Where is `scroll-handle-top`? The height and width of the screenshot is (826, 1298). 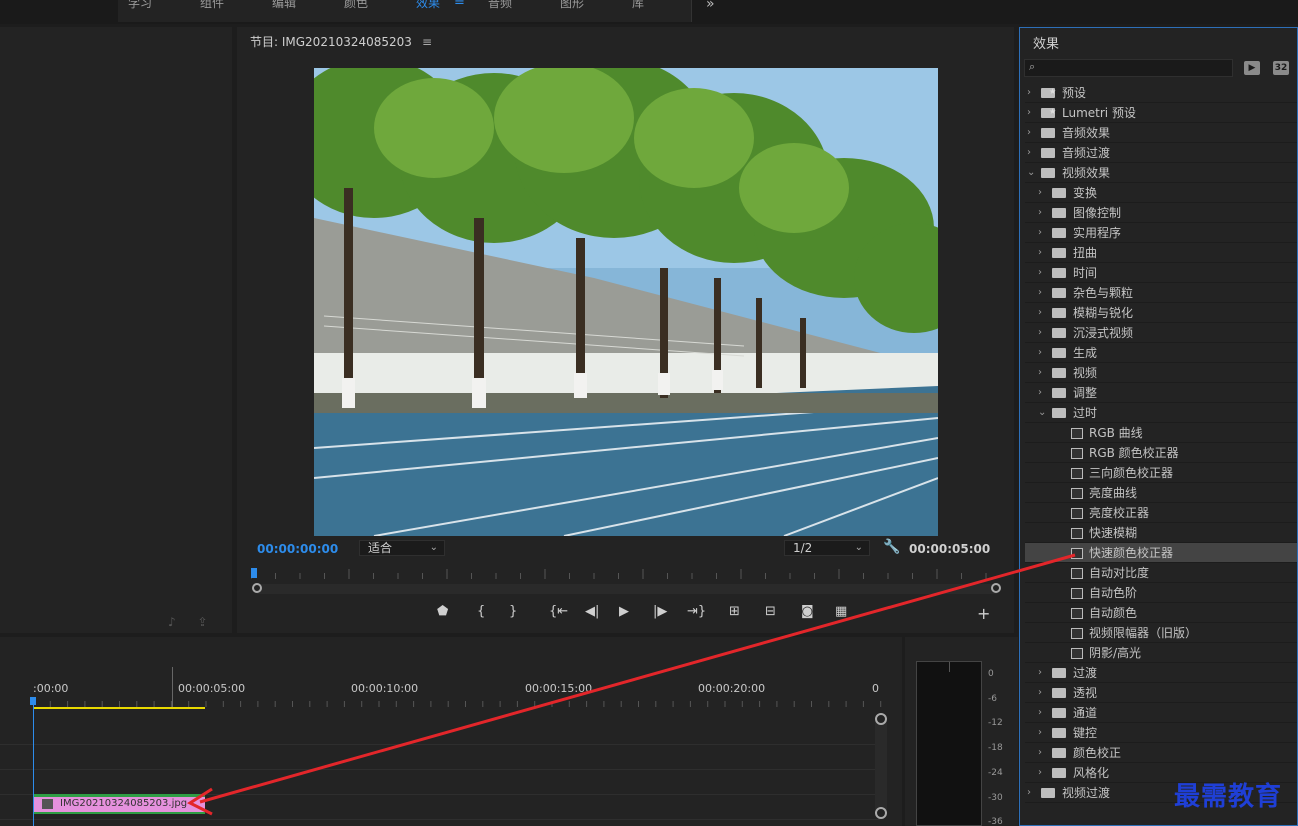 scroll-handle-top is located at coordinates (881, 719).